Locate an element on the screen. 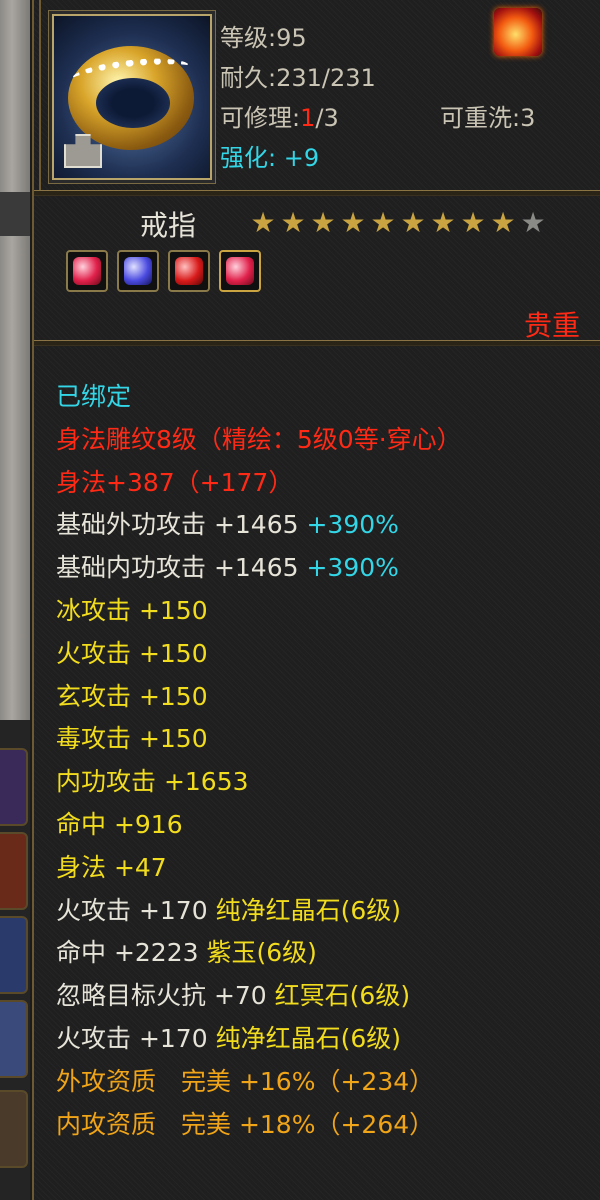 The width and height of the screenshot is (600, 1200). durability-stat: 耐久:231/231 is located at coordinates (298, 75).